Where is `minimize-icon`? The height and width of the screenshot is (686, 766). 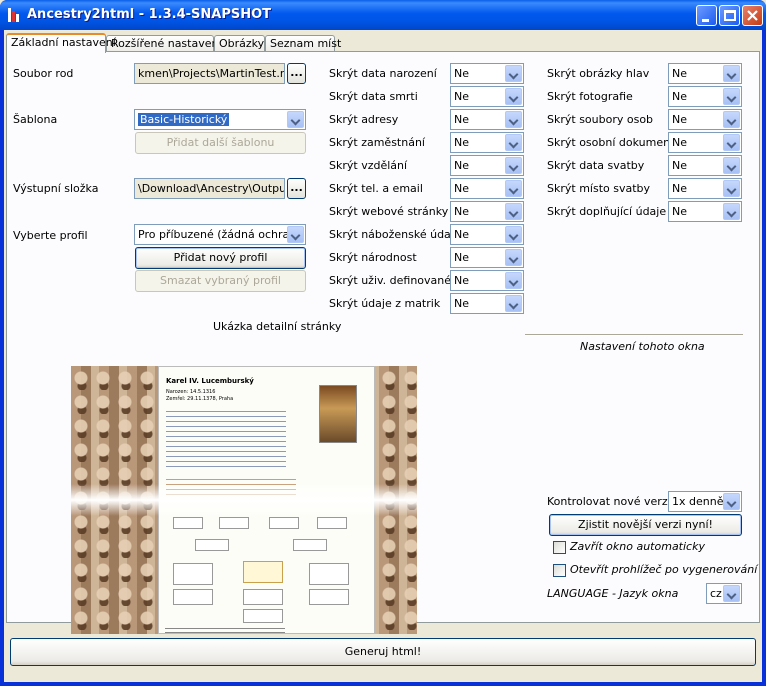
minimize-icon is located at coordinates (705, 20).